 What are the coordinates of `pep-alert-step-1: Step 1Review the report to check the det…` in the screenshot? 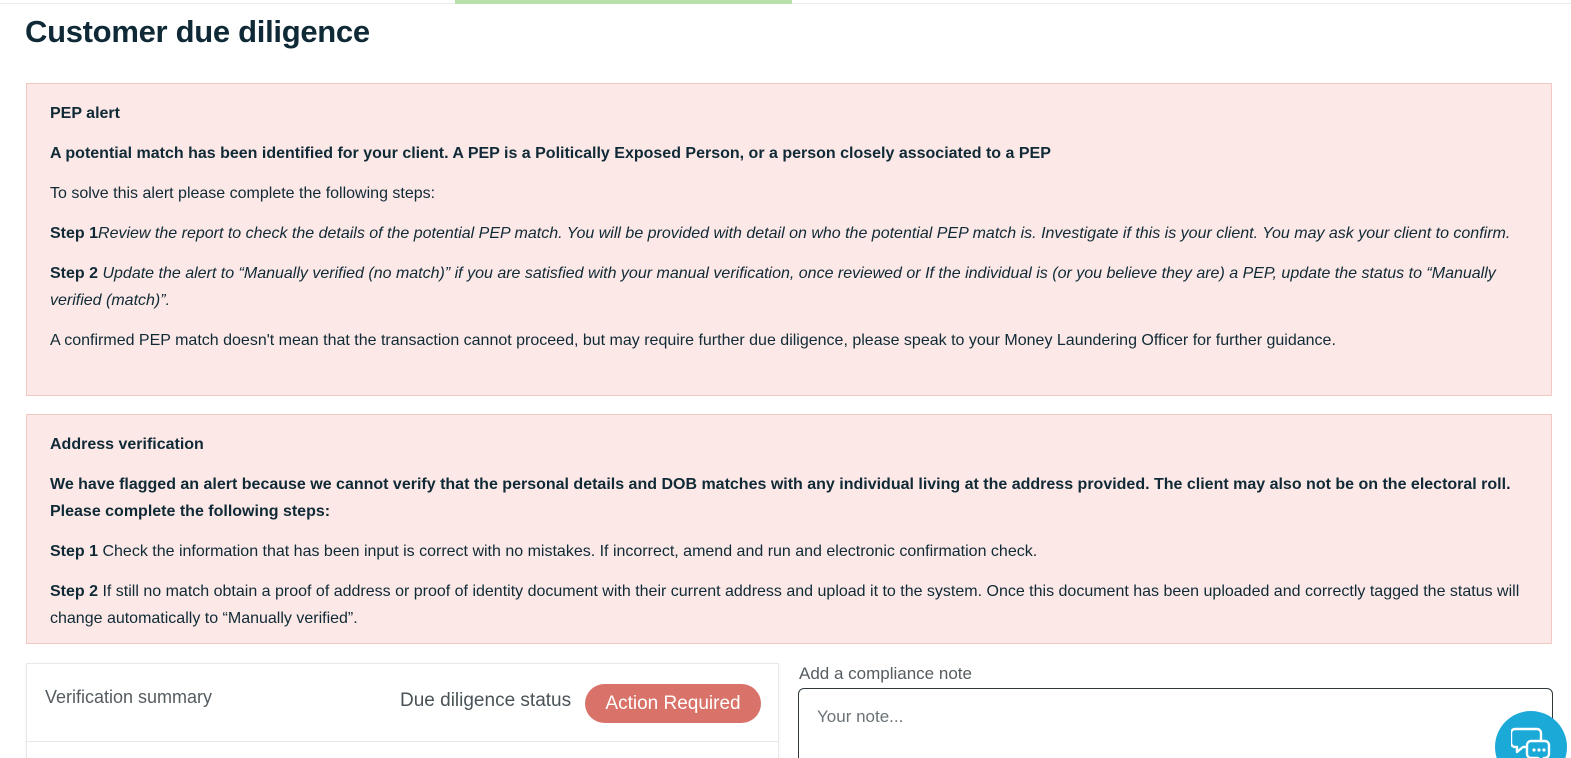 It's located at (788, 233).